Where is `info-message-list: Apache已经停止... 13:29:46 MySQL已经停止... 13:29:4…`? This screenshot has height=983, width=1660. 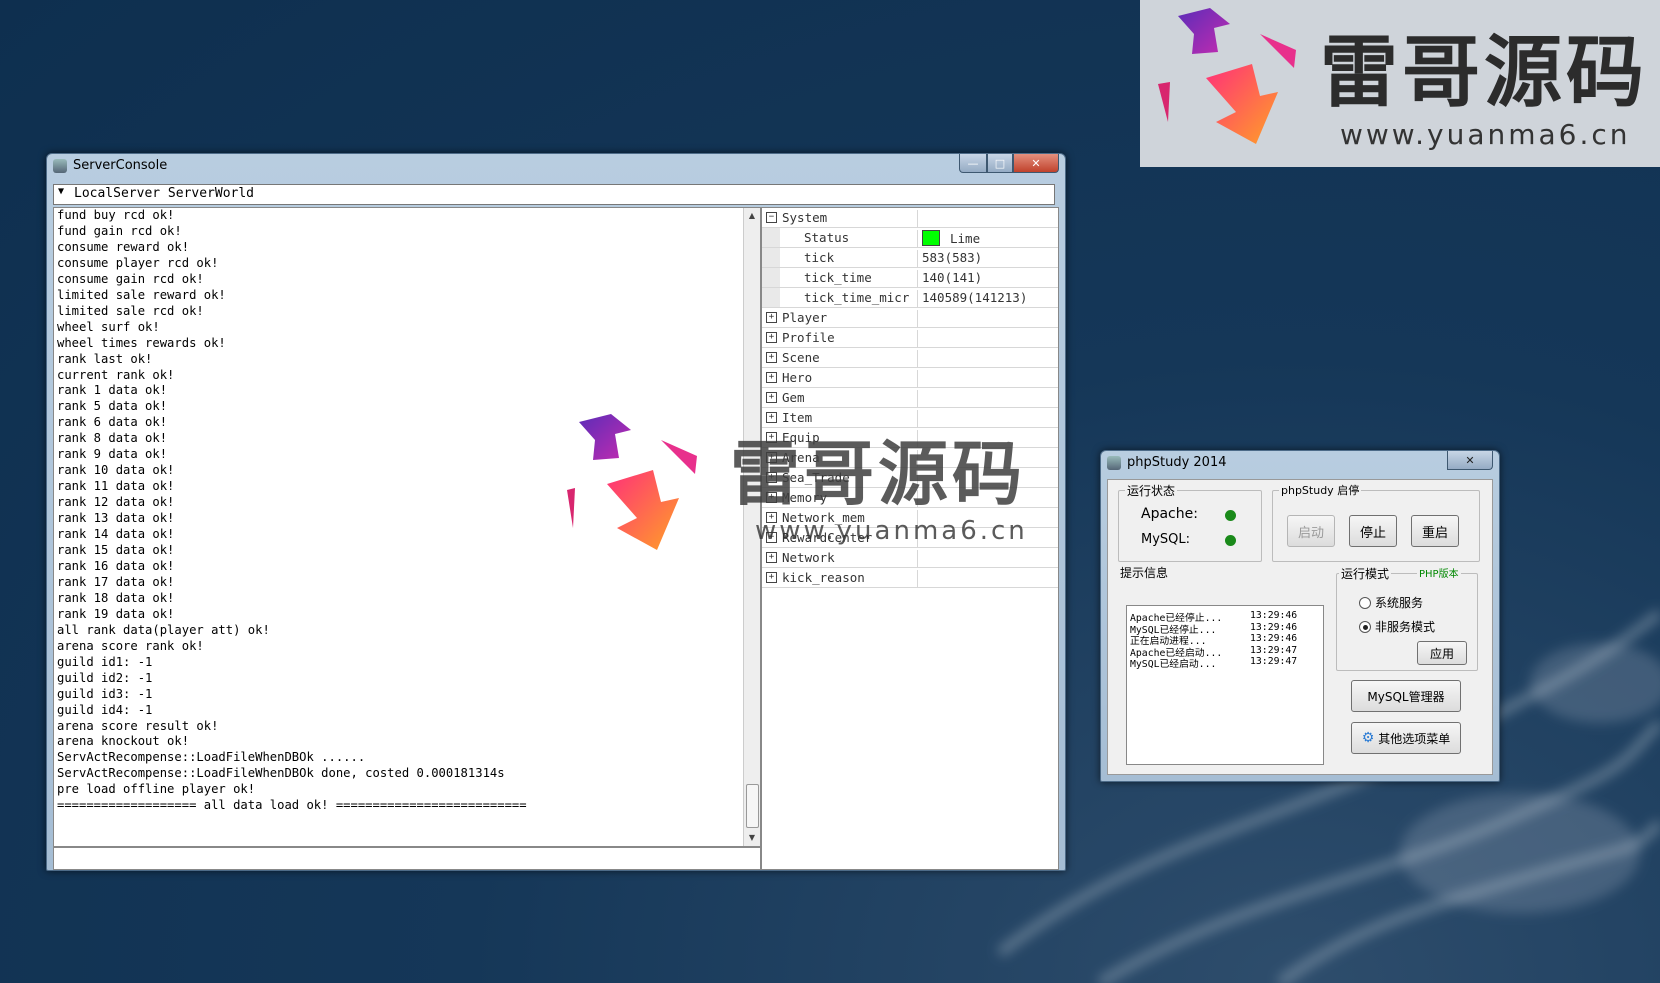 info-message-list: Apache已经停止... 13:29:46 MySQL已经停止... 13:29:4… is located at coordinates (1225, 685).